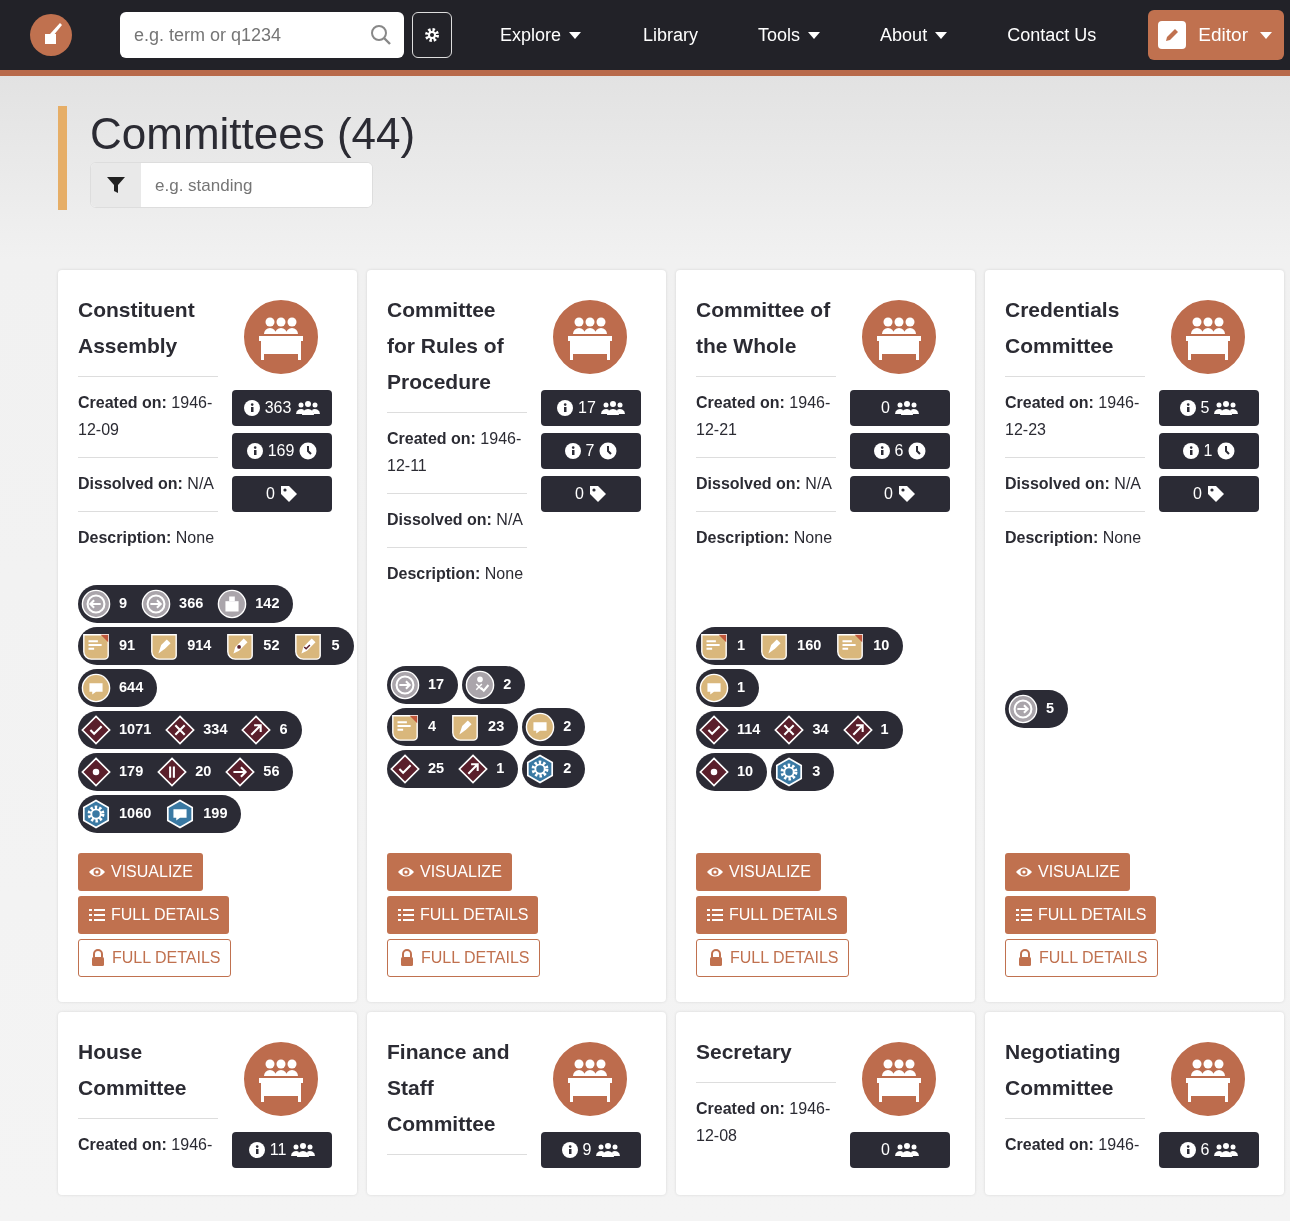 The width and height of the screenshot is (1290, 1221). What do you see at coordinates (262, 35) in the screenshot?
I see `search-field: e.g. term or q1234` at bounding box center [262, 35].